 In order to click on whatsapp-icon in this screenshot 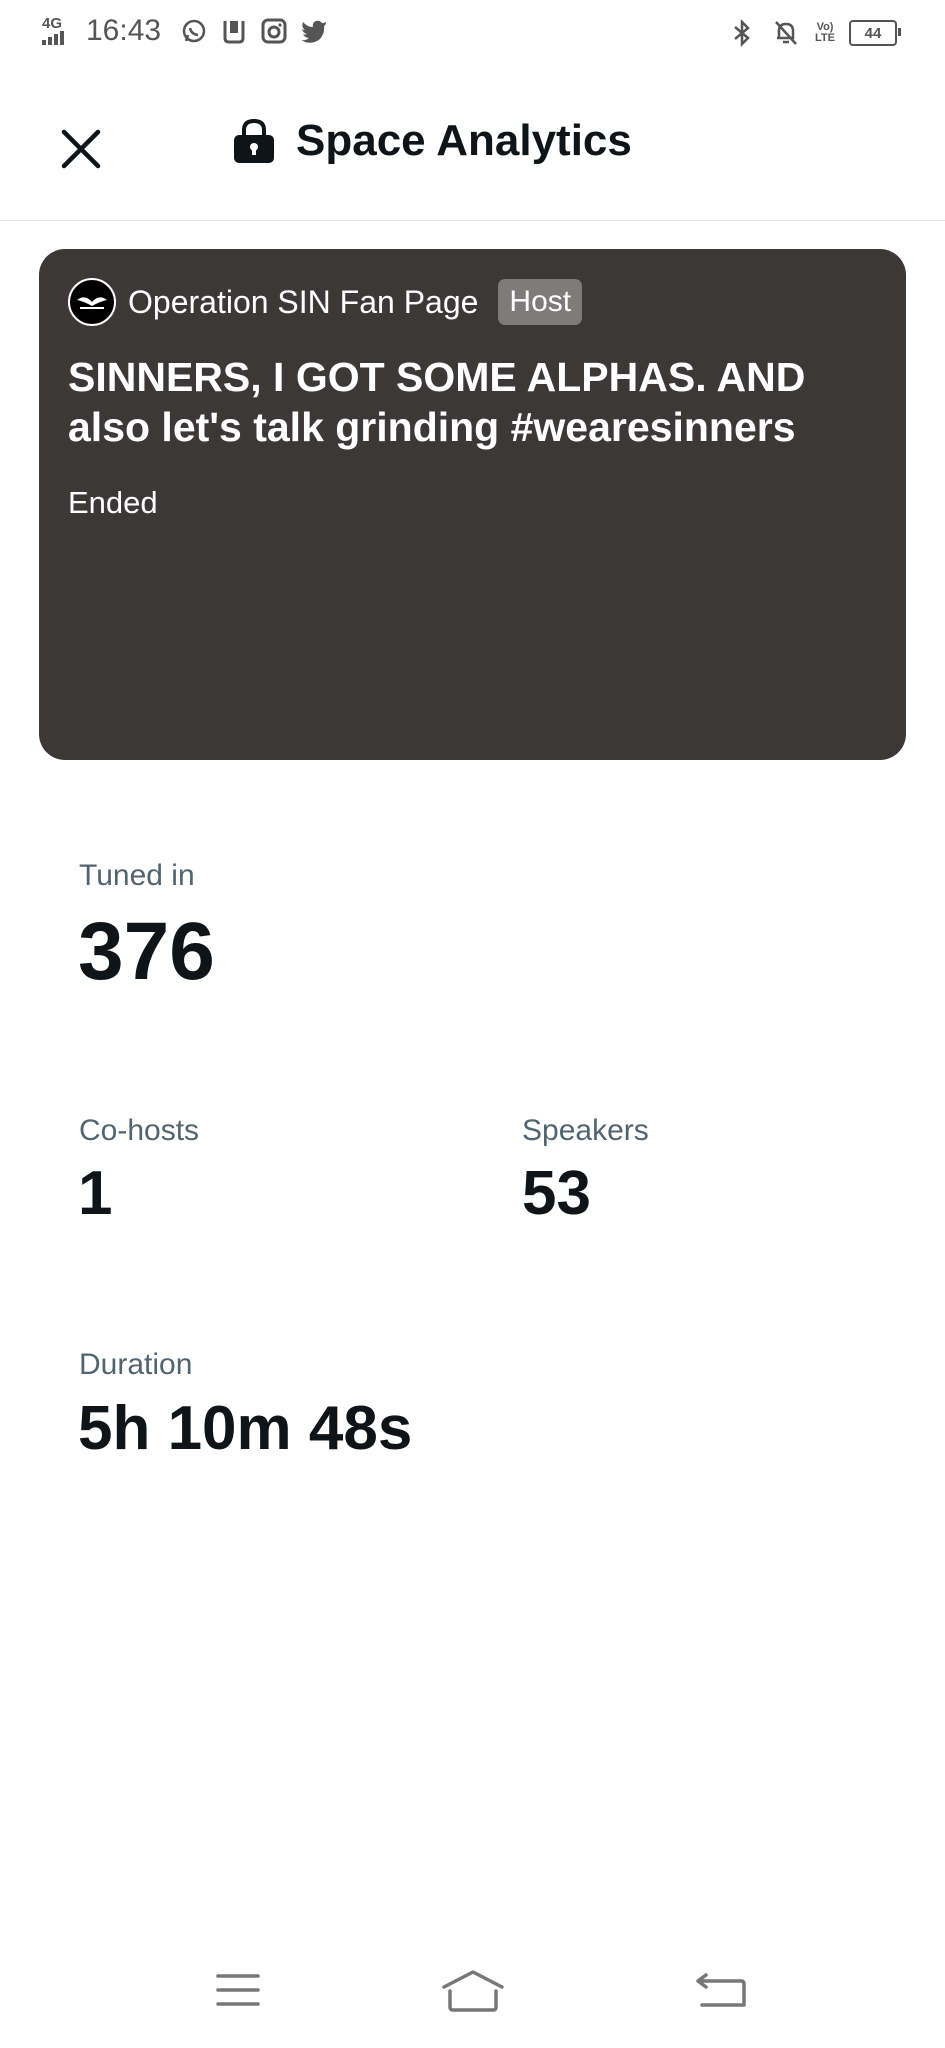, I will do `click(194, 31)`.